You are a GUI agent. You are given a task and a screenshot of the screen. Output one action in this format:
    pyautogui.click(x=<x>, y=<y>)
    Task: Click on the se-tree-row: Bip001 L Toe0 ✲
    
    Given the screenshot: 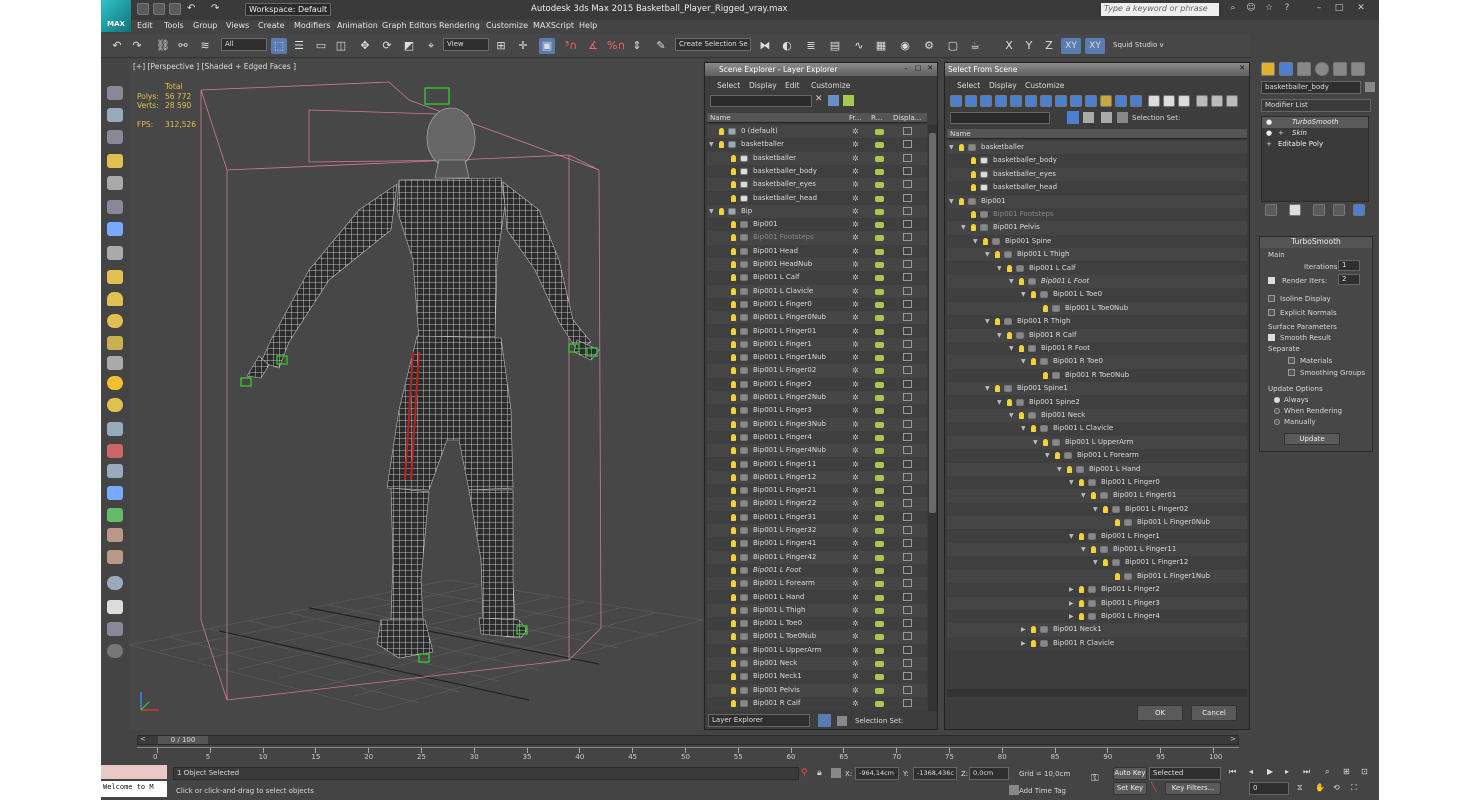 What is the action you would take?
    pyautogui.click(x=817, y=624)
    